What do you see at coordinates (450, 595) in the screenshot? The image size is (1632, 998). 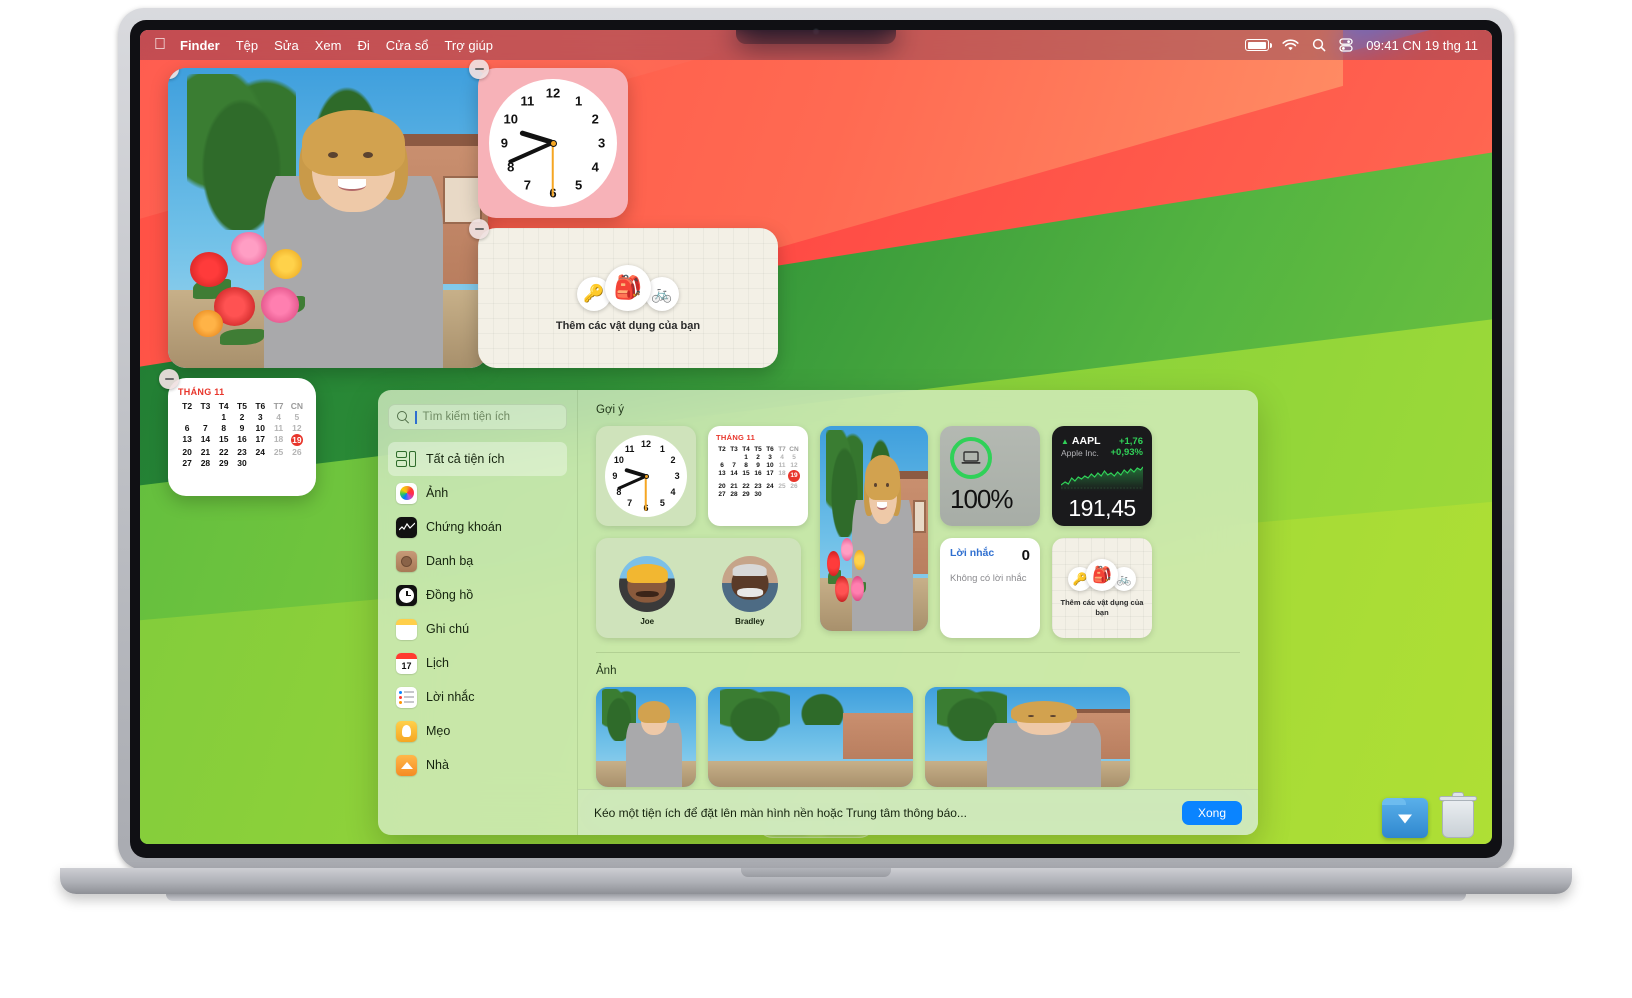 I see `sidebar-item-label: Đồng hồ` at bounding box center [450, 595].